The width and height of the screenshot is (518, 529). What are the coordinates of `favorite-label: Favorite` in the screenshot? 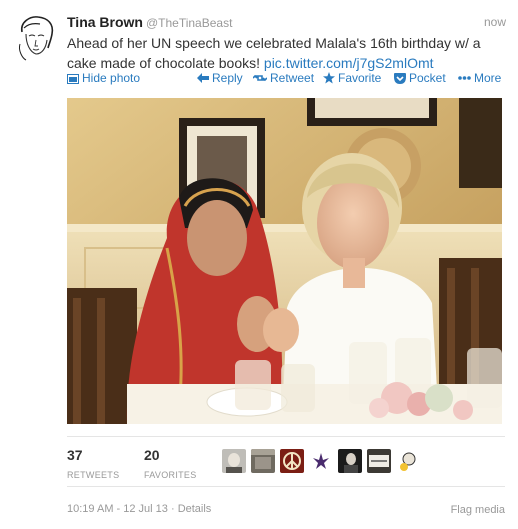 It's located at (360, 78).